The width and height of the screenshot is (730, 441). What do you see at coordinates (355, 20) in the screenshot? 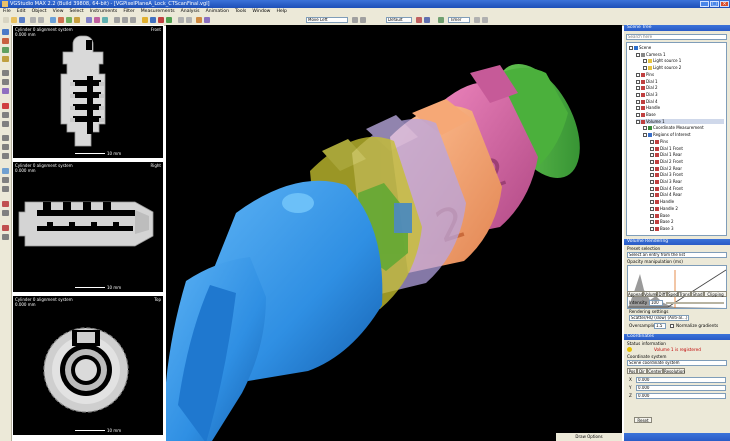
I see `pan-icon` at bounding box center [355, 20].